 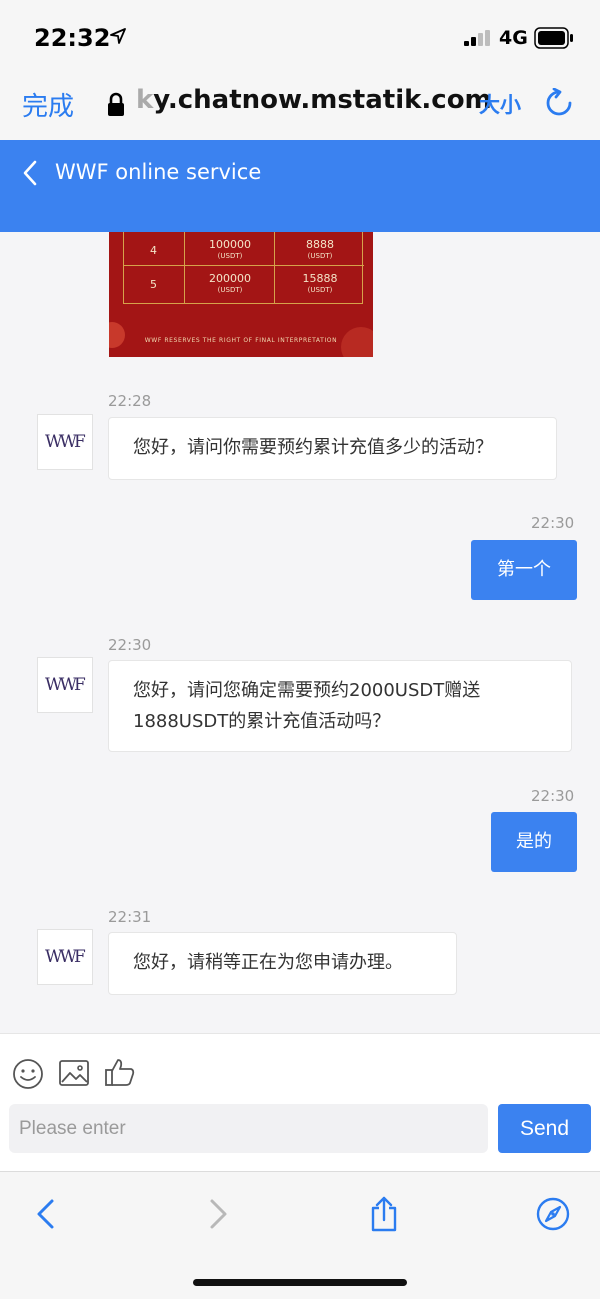 I want to click on location-arrow-icon, so click(x=118, y=36).